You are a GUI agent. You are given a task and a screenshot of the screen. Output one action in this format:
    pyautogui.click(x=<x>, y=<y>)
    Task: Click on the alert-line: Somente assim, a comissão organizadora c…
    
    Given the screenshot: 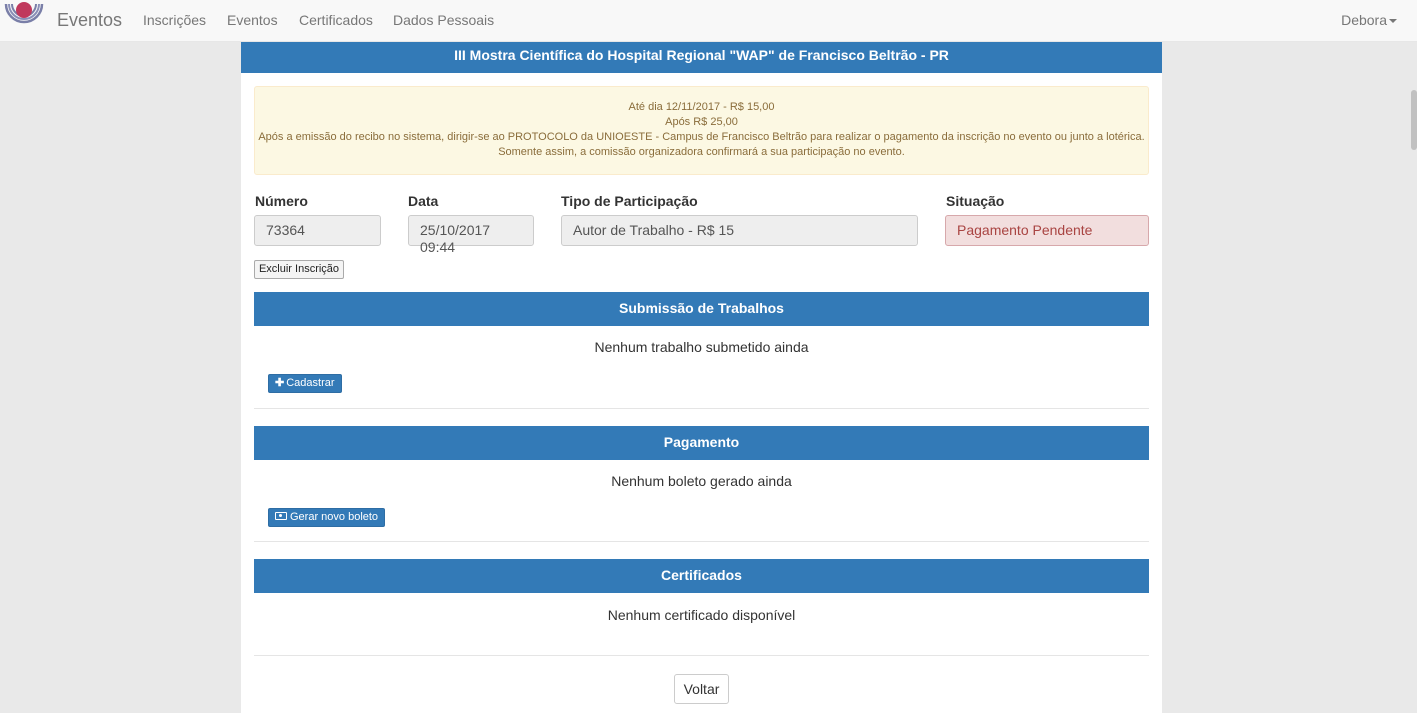 What is the action you would take?
    pyautogui.click(x=701, y=152)
    